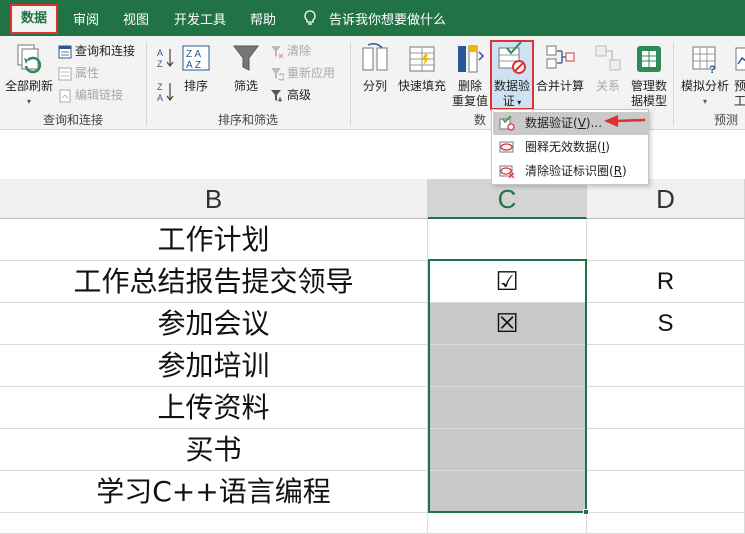 The height and width of the screenshot is (534, 745). What do you see at coordinates (73, 120) in the screenshot?
I see `group-label-queries: 查询和连接` at bounding box center [73, 120].